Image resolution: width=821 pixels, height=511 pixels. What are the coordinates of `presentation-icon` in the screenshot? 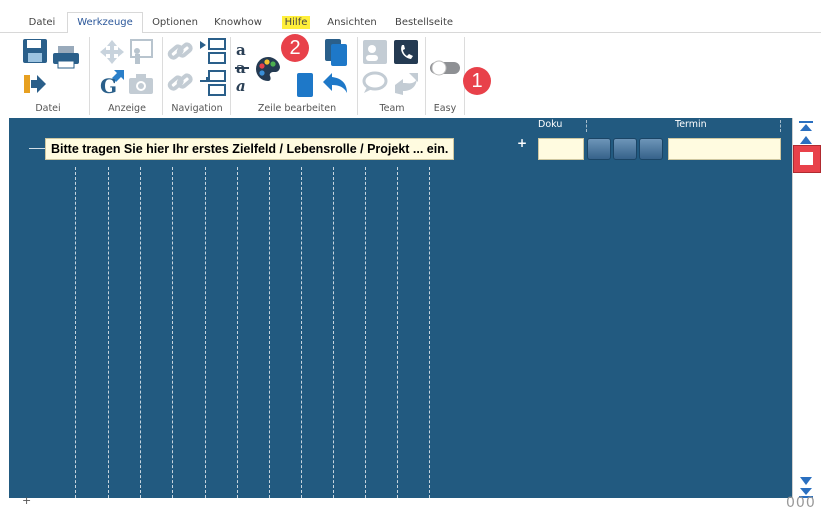 It's located at (141, 52).